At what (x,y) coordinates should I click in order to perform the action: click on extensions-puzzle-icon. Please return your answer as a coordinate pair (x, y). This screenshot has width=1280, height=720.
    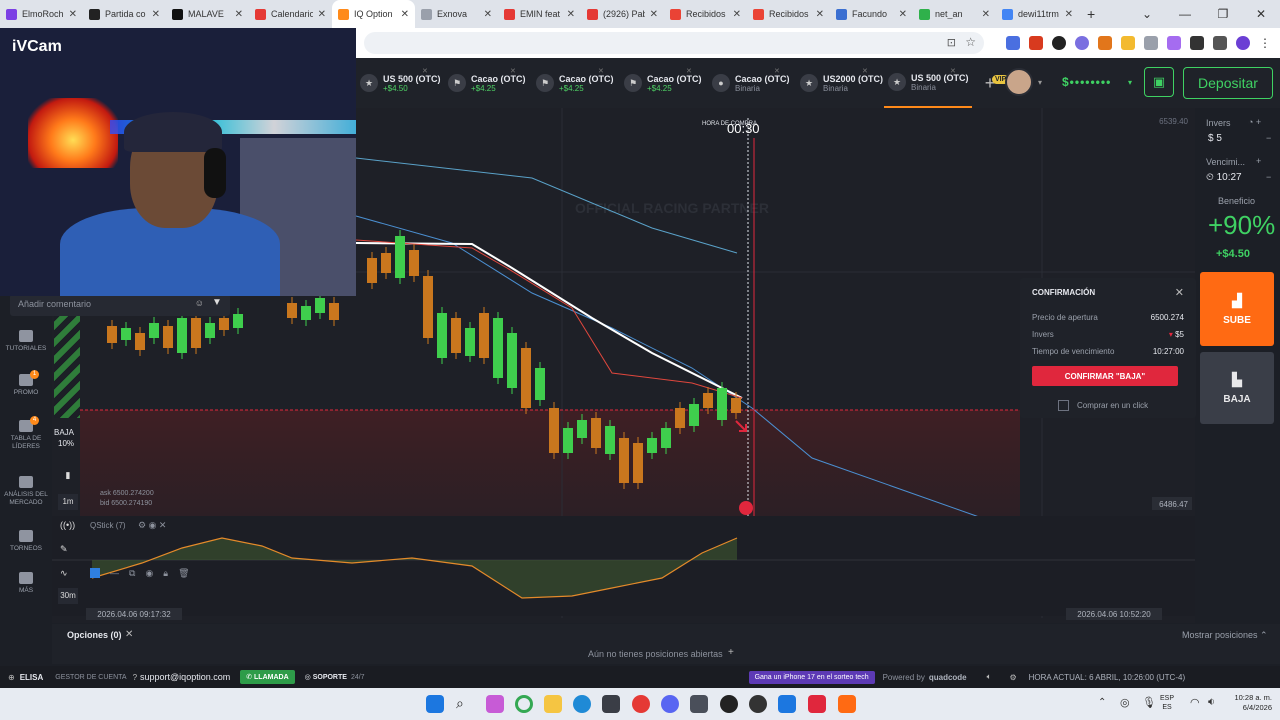
    Looking at the image, I should click on (1197, 43).